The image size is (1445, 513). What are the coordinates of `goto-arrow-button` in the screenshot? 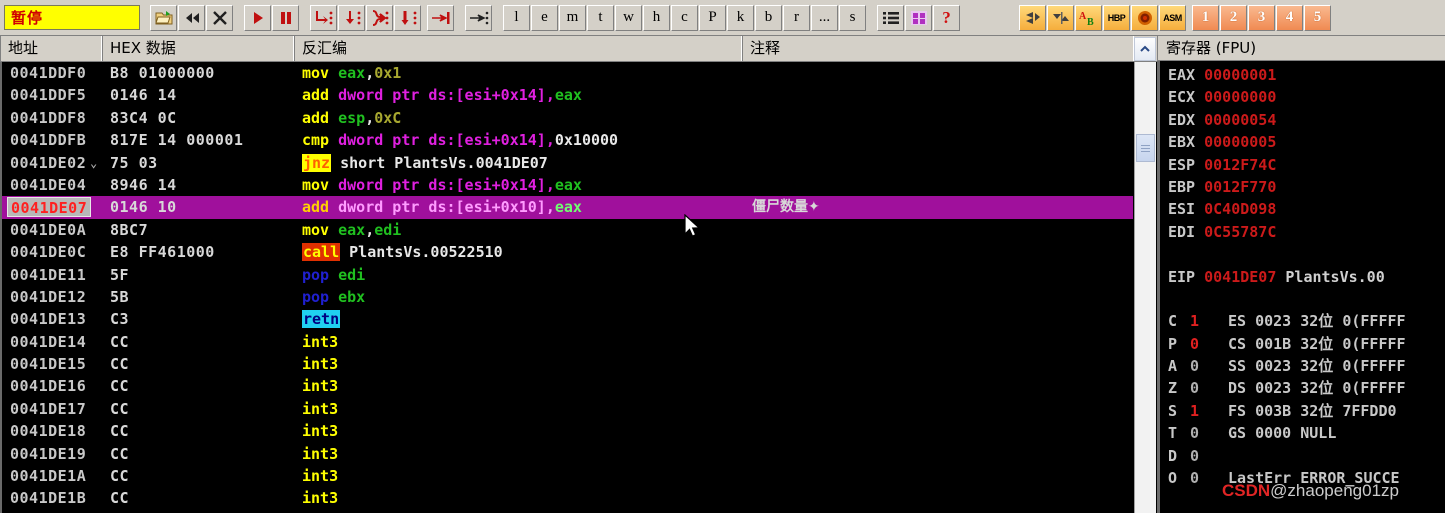 It's located at (478, 17).